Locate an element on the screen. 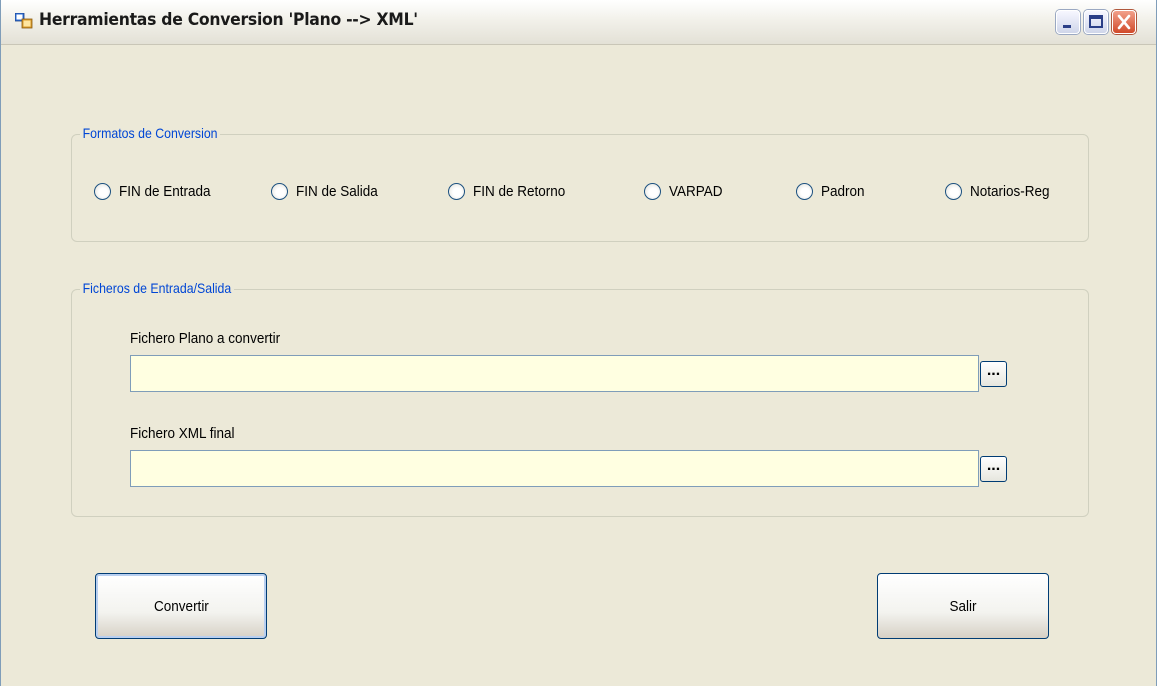 The image size is (1157, 686). radio-label: Notarios-Reg is located at coordinates (1010, 191).